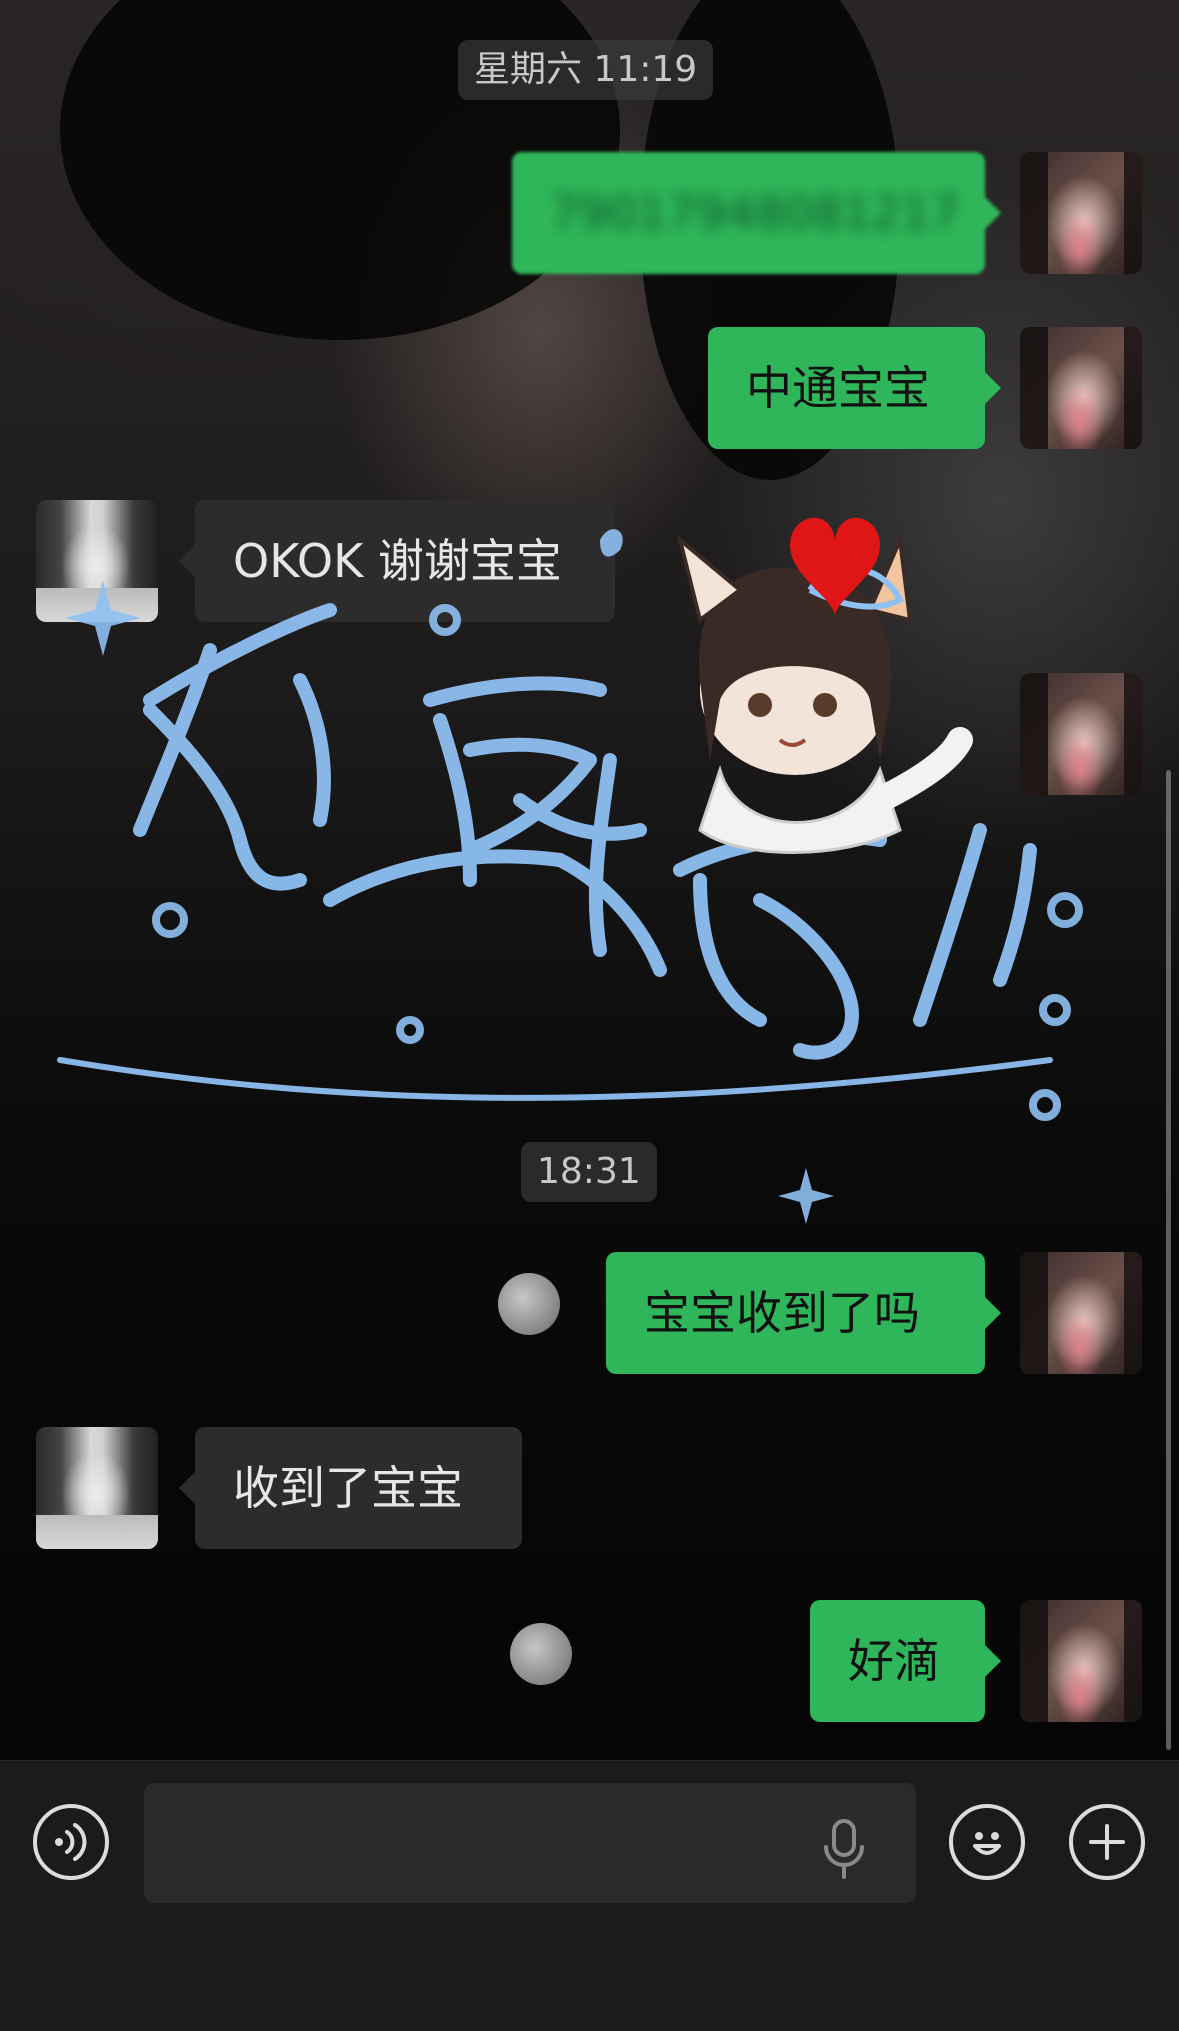  I want to click on message-text: 中通宝宝, so click(838, 388).